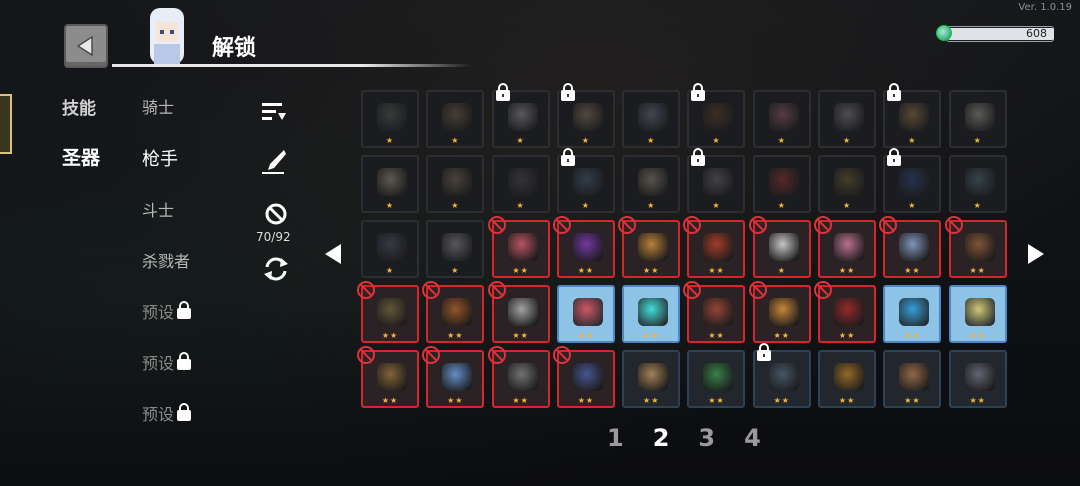  I want to click on currency-value: 608, so click(1036, 33).